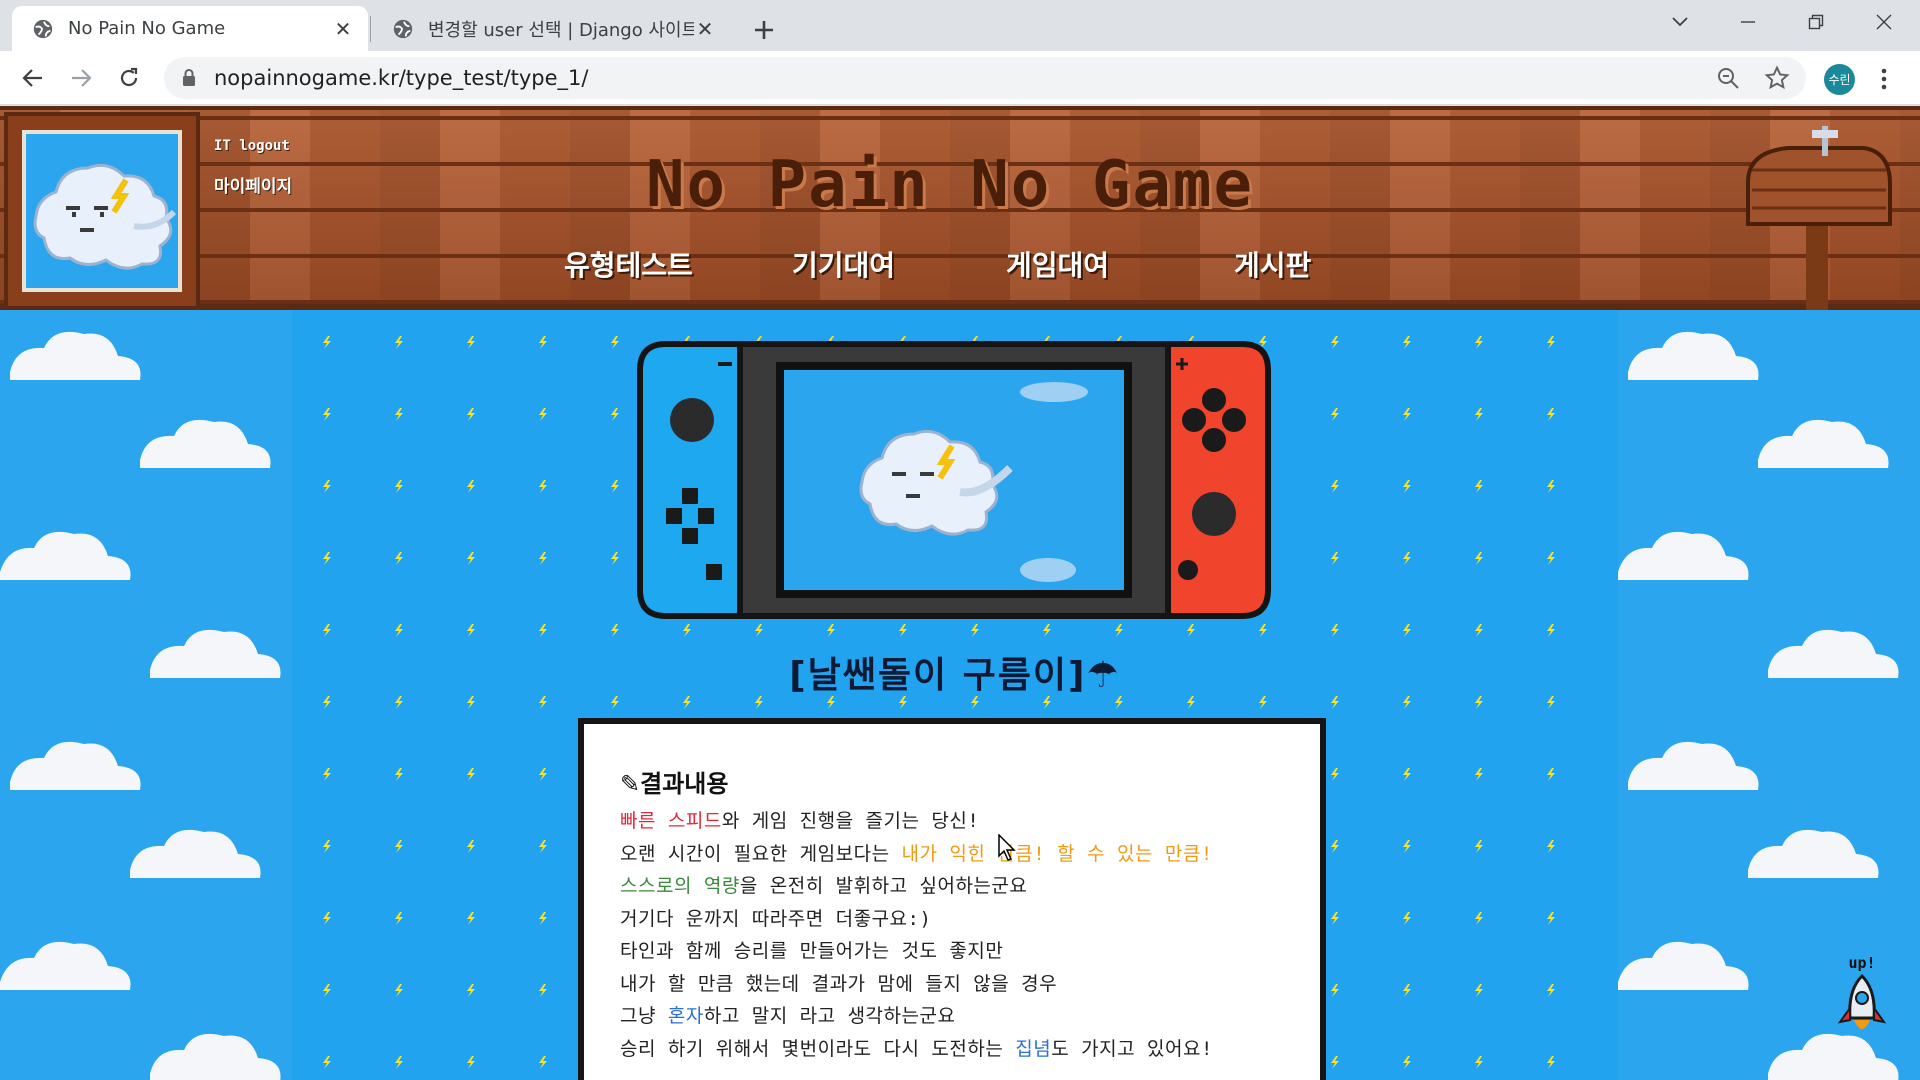 The image size is (1920, 1080). Describe the element at coordinates (839, 983) in the screenshot. I see `line-text: 내가 할 만큼 했는데 결과가 맘에 들지 않을 경우` at that location.